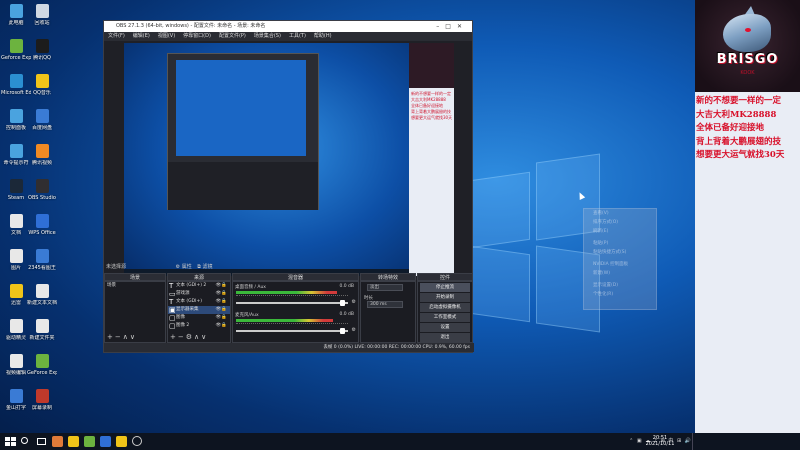 Image resolution: width=800 pixels, height=450 pixels. I want to click on scene-item: 场景, so click(135, 286).